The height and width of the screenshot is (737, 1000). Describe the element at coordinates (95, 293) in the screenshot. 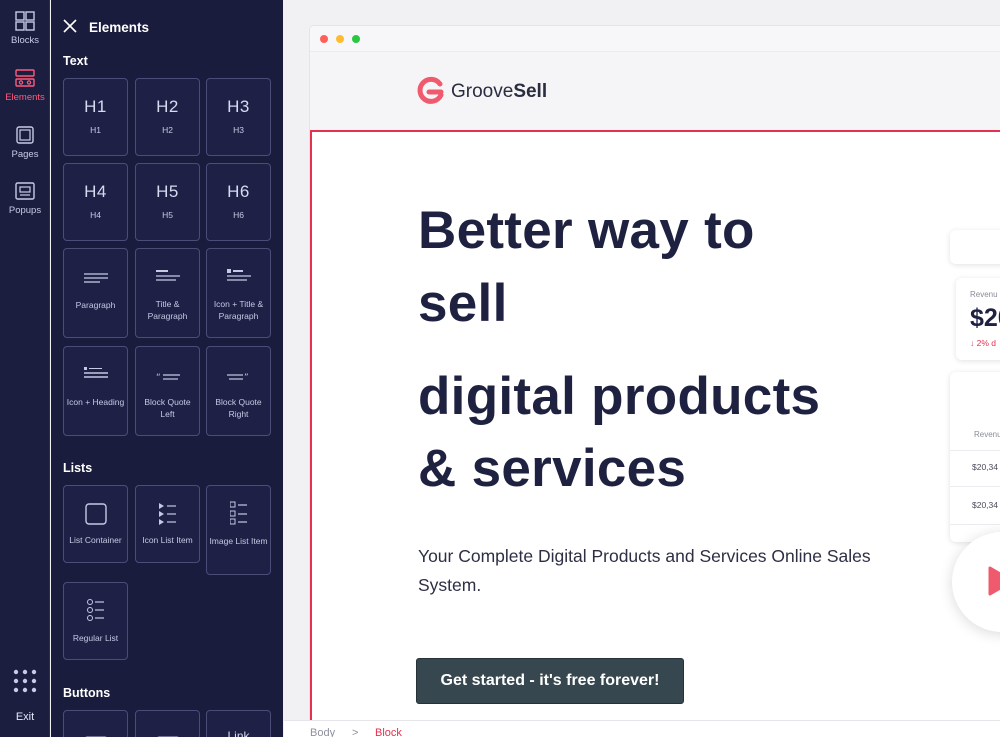

I see `element-tile-paragraph: Paragraph` at that location.